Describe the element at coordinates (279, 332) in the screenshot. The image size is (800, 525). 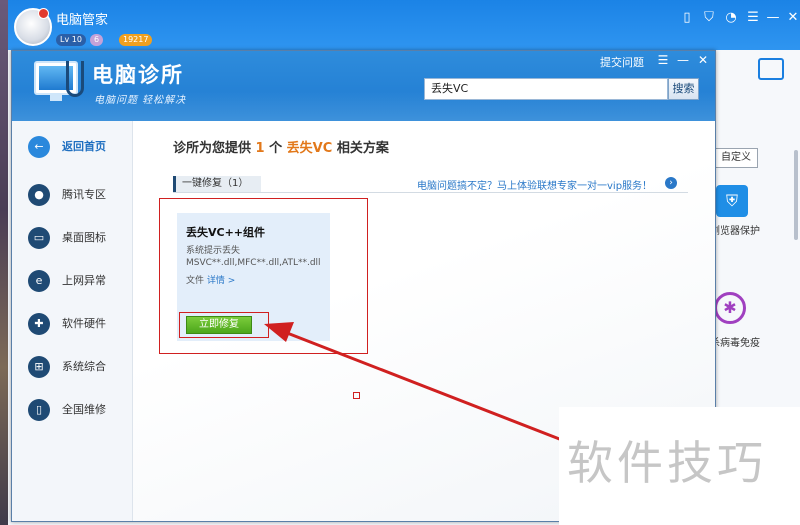
I see `arrow-head` at that location.